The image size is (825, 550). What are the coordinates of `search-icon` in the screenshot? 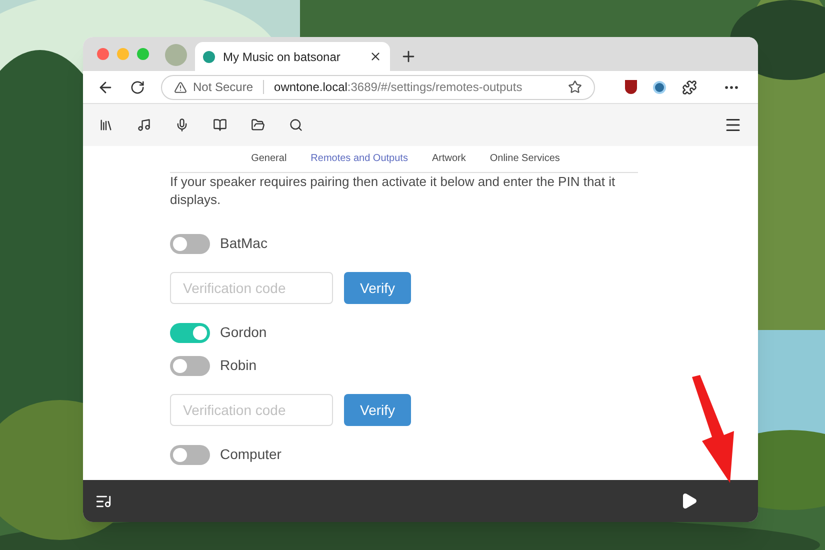 It's located at (296, 125).